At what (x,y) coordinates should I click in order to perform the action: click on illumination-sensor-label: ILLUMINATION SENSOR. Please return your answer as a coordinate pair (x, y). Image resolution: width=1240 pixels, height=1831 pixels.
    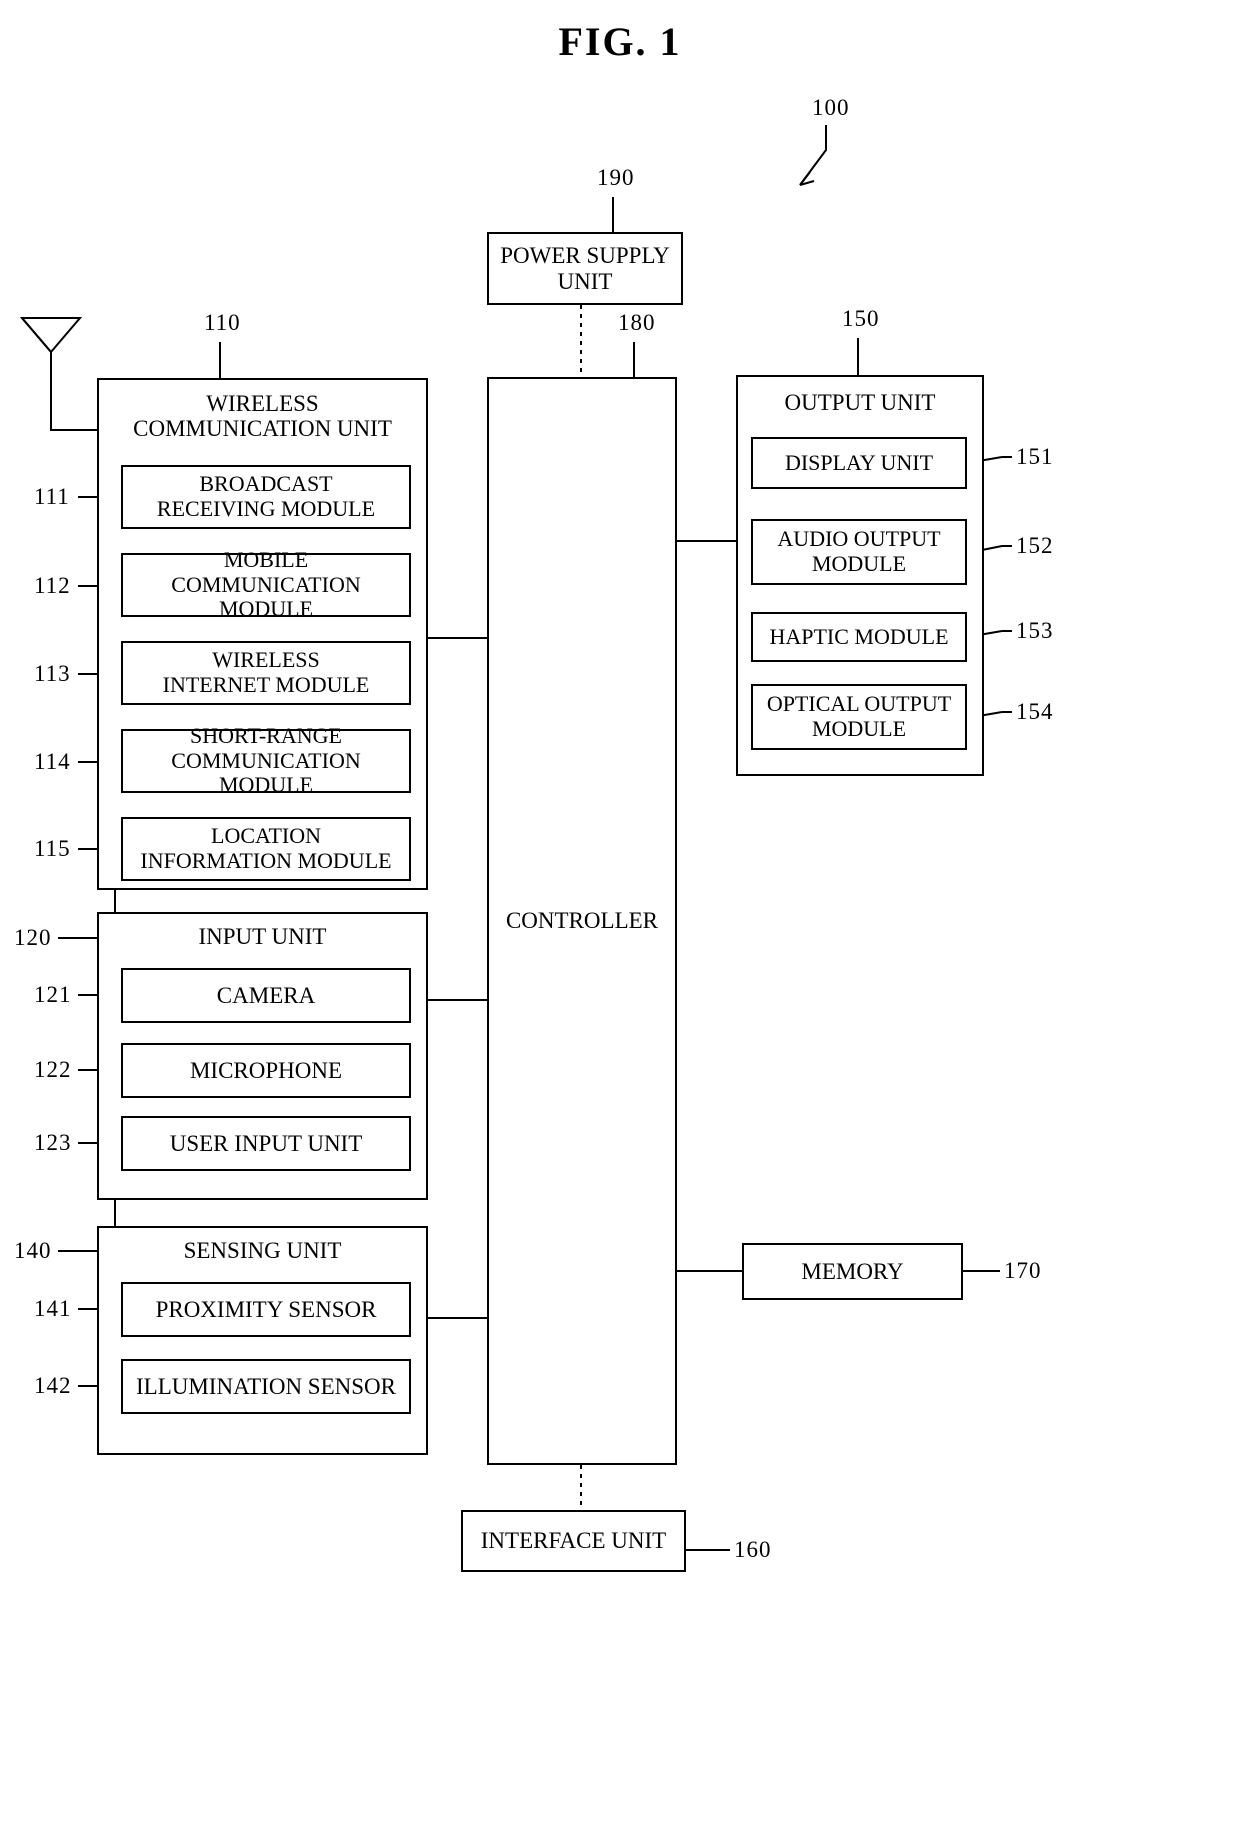
    Looking at the image, I should click on (266, 1386).